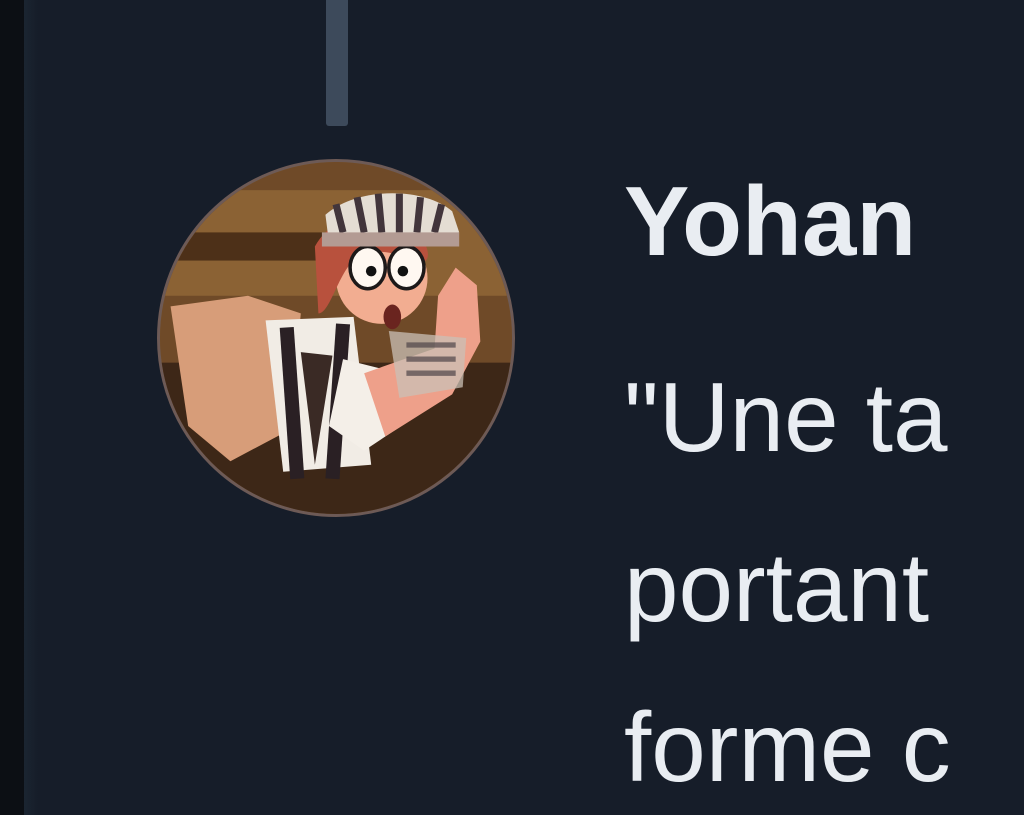  I want to click on author-display-name: Yohan, so click(770, 221).